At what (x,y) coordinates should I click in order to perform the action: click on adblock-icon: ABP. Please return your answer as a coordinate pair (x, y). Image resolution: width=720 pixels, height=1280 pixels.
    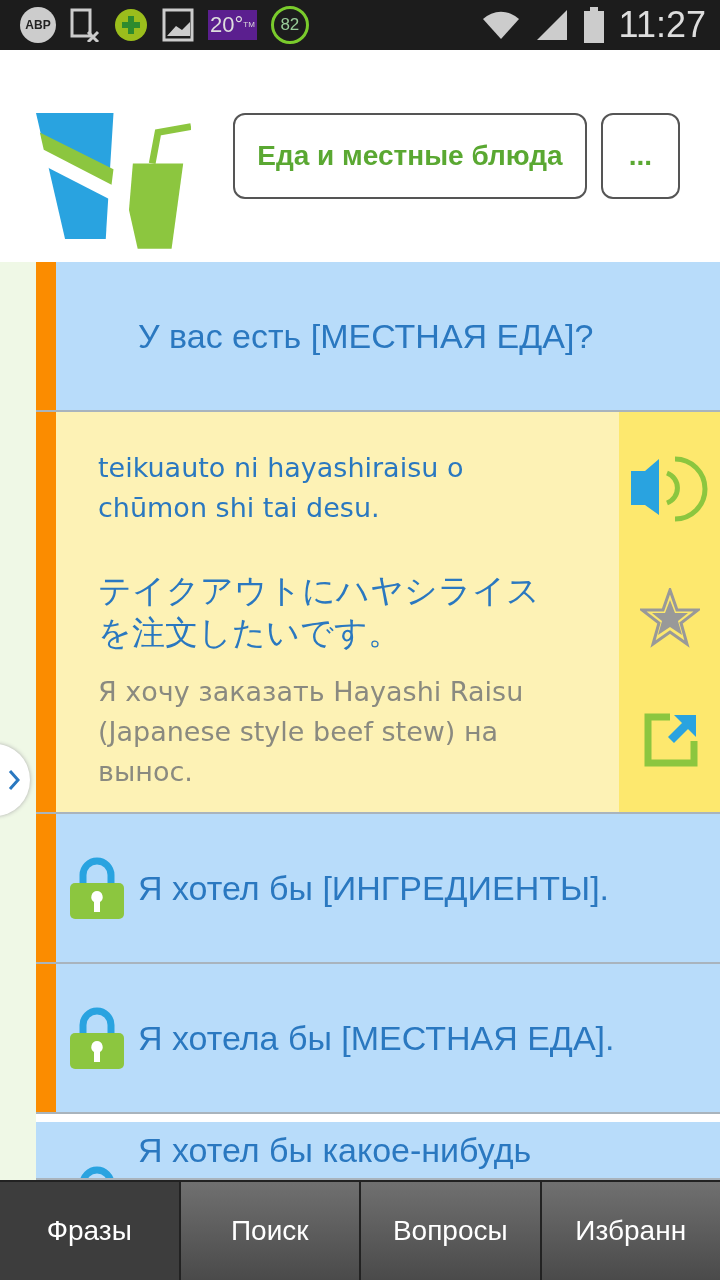
    Looking at the image, I should click on (38, 25).